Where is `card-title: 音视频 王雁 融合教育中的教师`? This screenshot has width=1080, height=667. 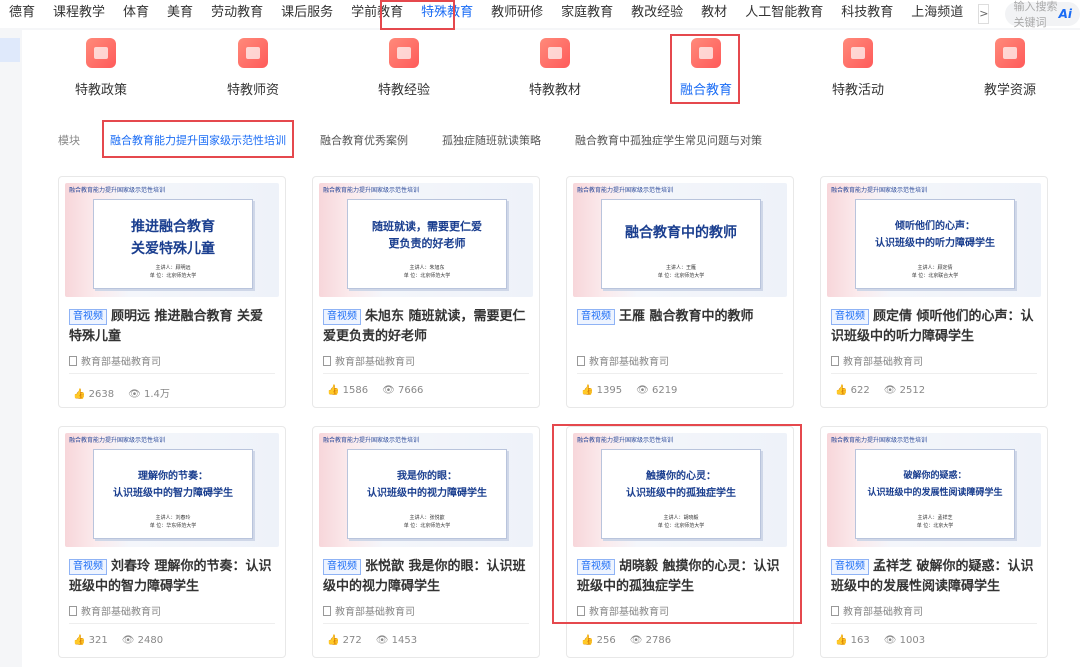 card-title: 音视频 王雁 融合教育中的教师 is located at coordinates (680, 317).